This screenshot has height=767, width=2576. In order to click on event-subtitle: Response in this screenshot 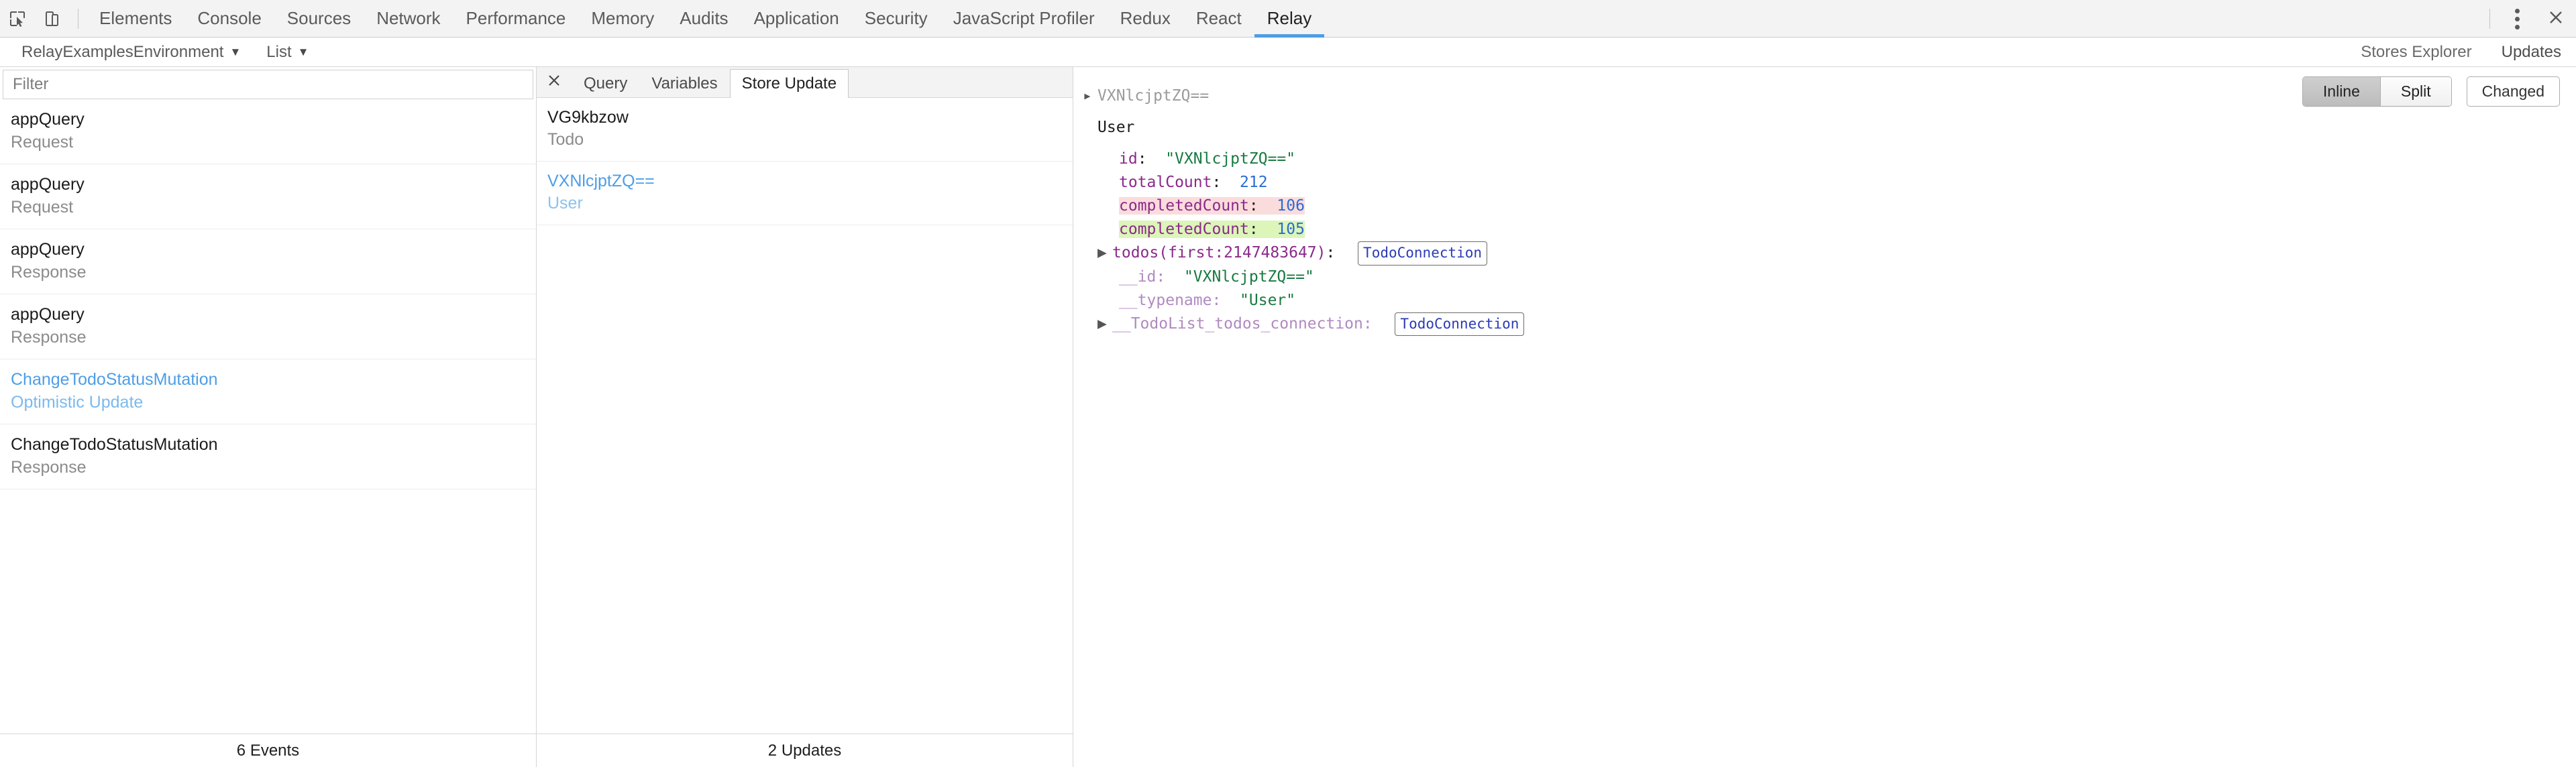, I will do `click(49, 467)`.